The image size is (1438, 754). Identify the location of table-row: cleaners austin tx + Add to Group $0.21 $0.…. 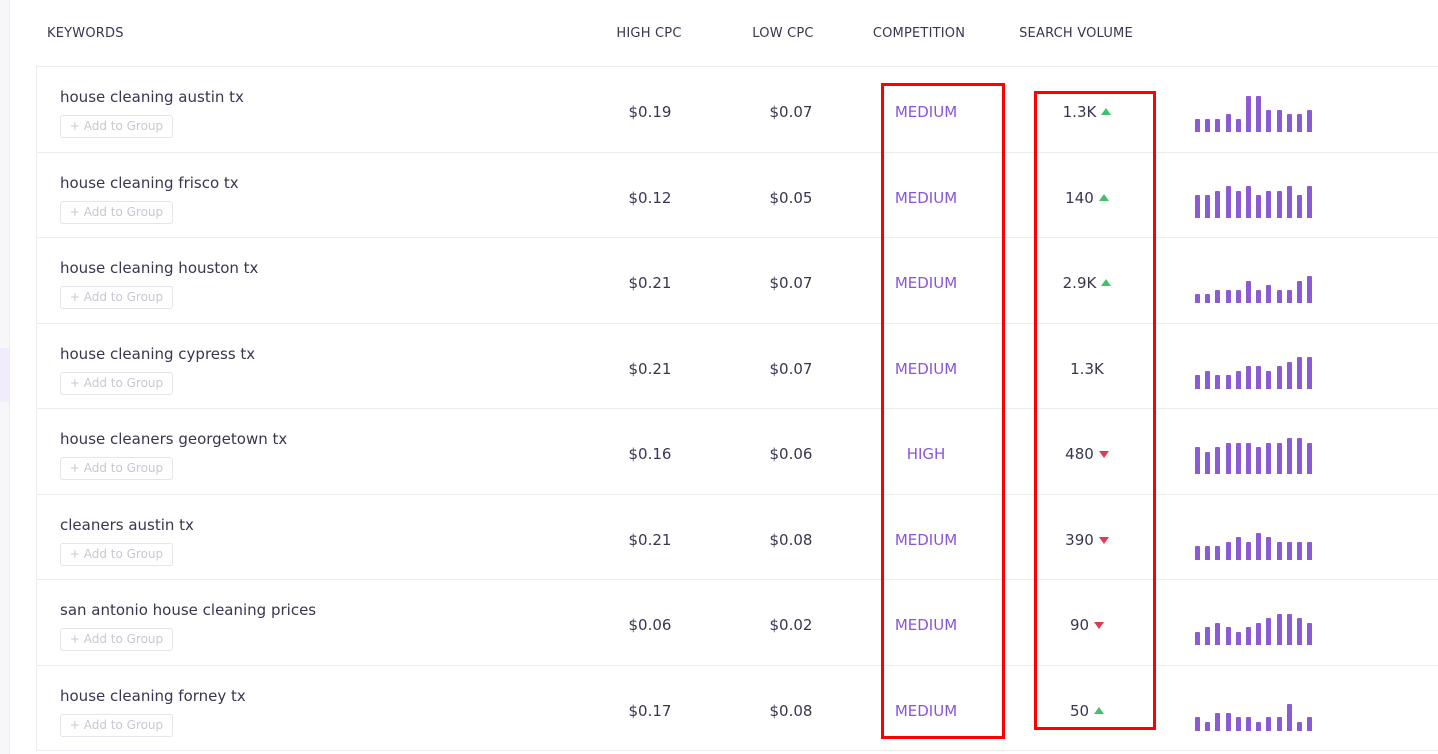
(737, 537).